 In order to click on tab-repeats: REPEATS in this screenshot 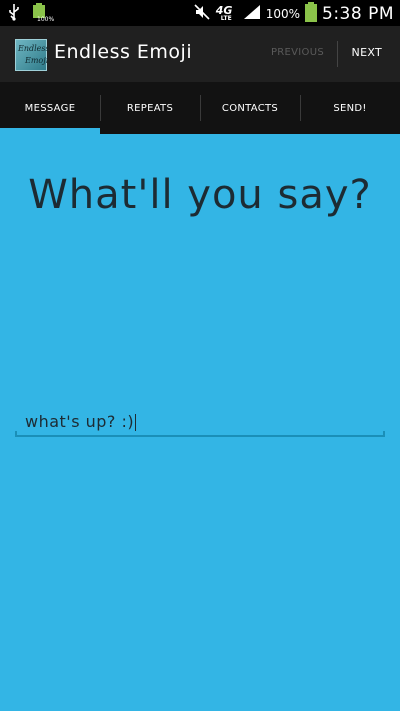, I will do `click(150, 108)`.